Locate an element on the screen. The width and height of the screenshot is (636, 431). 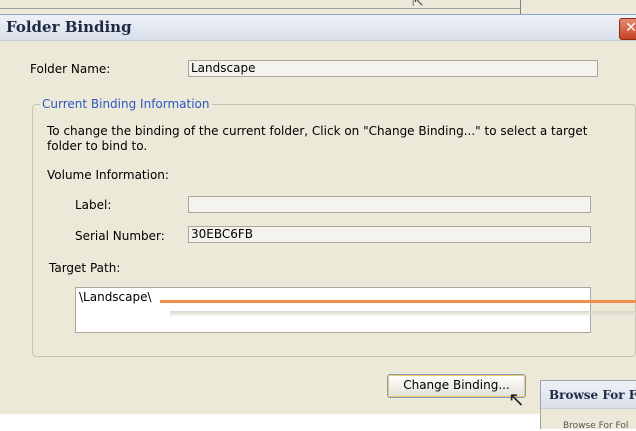
background-divider is located at coordinates (260, 8).